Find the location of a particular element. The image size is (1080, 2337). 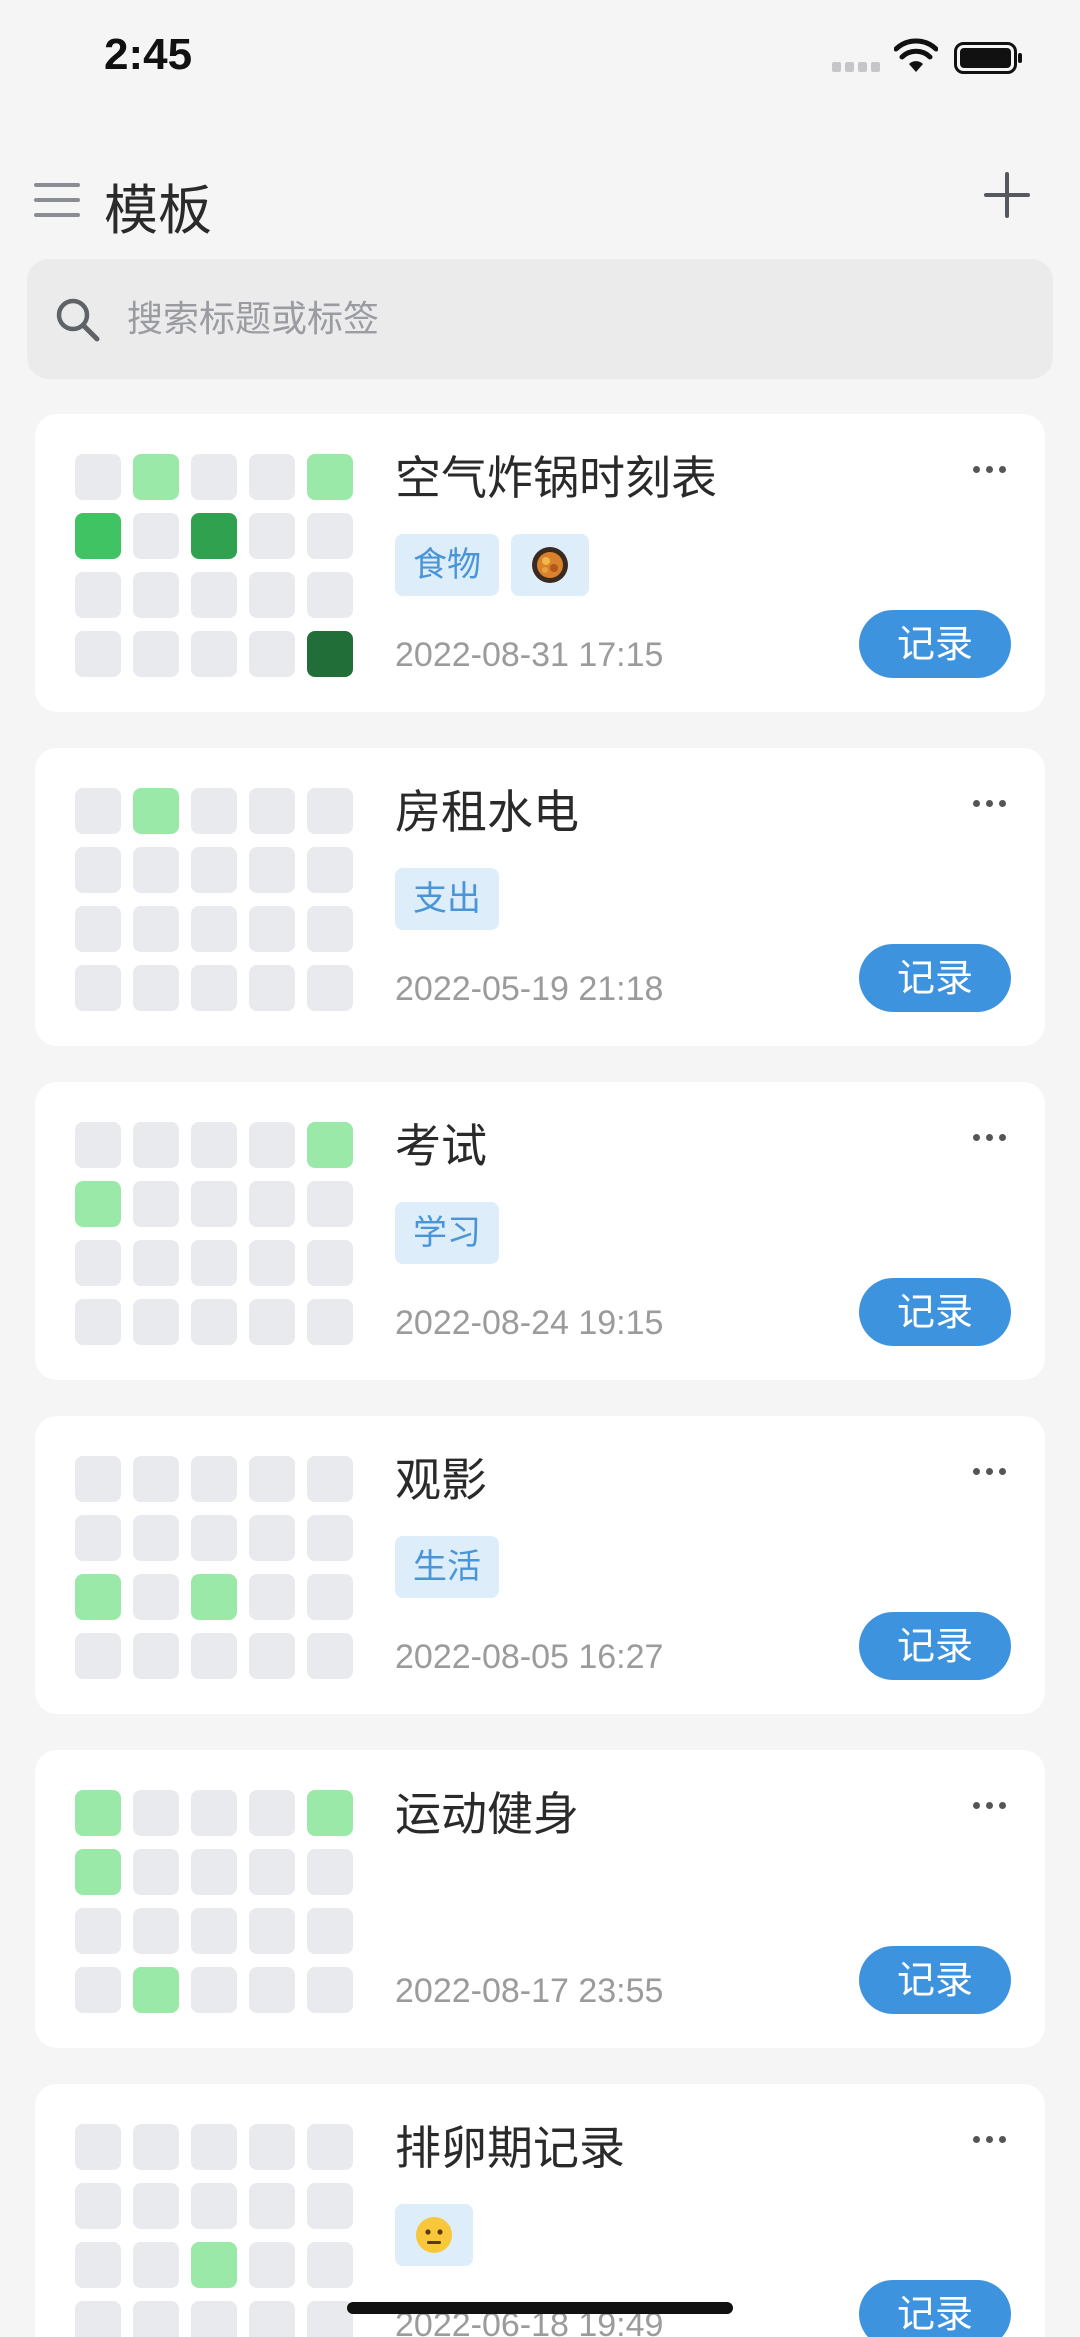

cellular-signal-icon is located at coordinates (857, 67).